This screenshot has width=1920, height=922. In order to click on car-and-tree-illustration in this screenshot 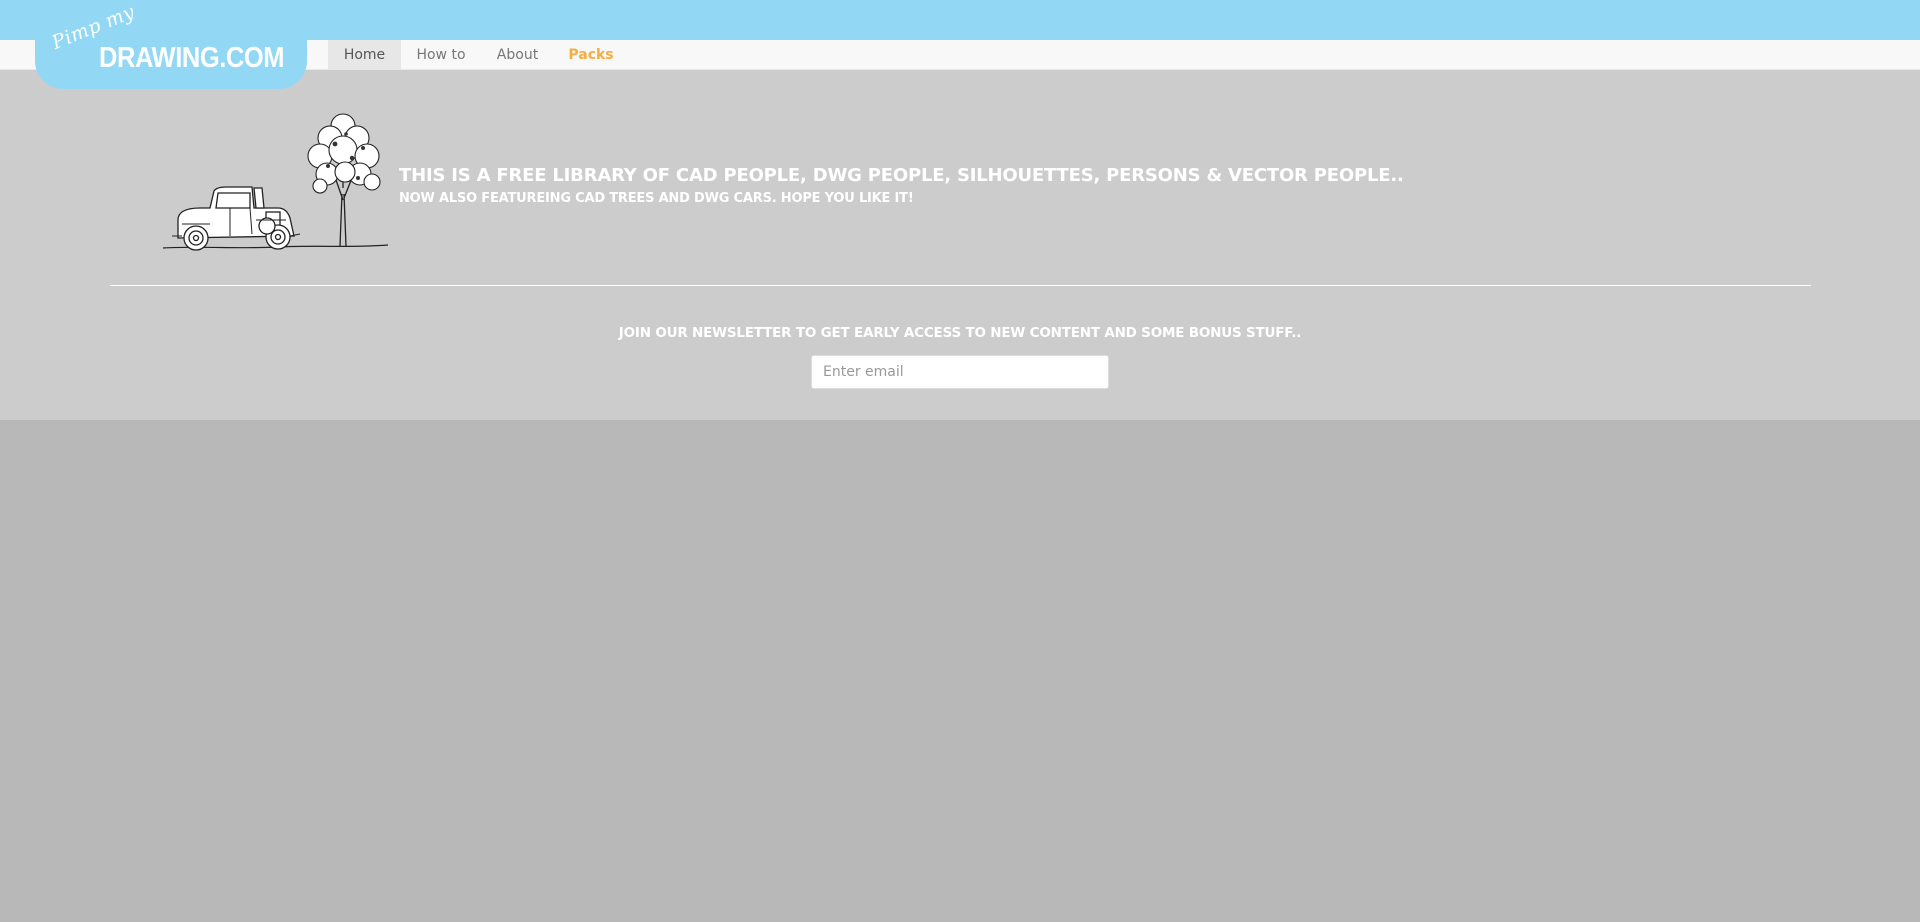, I will do `click(275, 182)`.